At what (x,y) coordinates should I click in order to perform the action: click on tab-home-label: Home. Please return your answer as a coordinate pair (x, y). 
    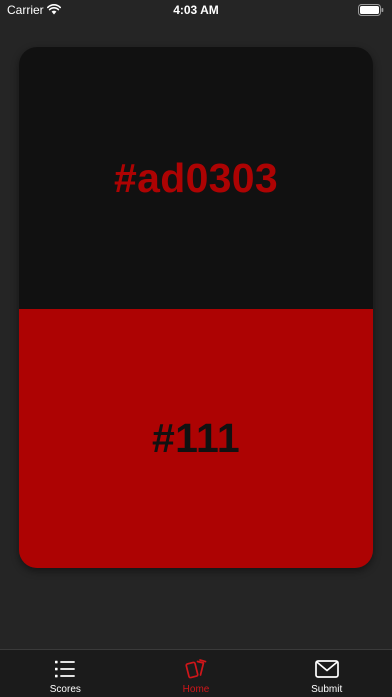
    Looking at the image, I should click on (196, 689).